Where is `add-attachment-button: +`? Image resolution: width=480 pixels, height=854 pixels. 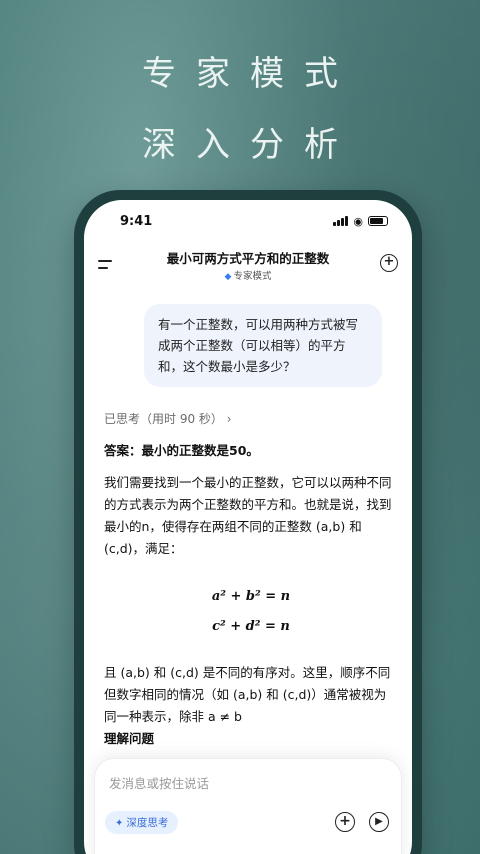 add-attachment-button: + is located at coordinates (345, 822).